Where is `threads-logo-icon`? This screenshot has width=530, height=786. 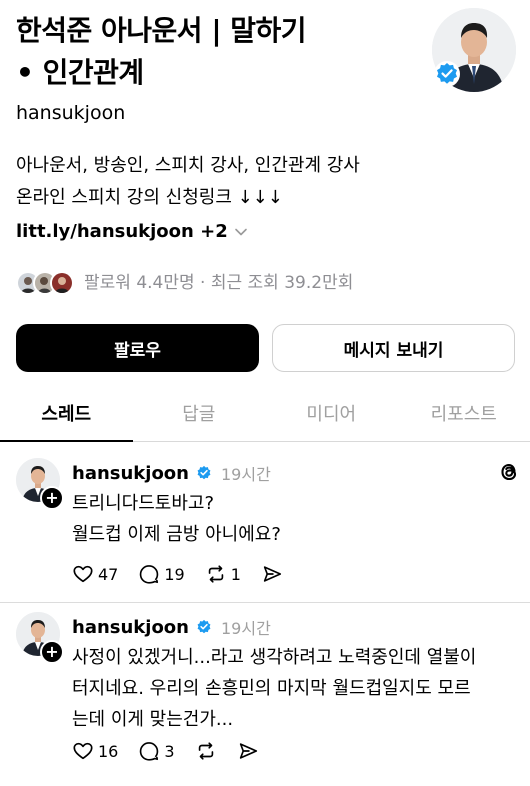 threads-logo-icon is located at coordinates (509, 472).